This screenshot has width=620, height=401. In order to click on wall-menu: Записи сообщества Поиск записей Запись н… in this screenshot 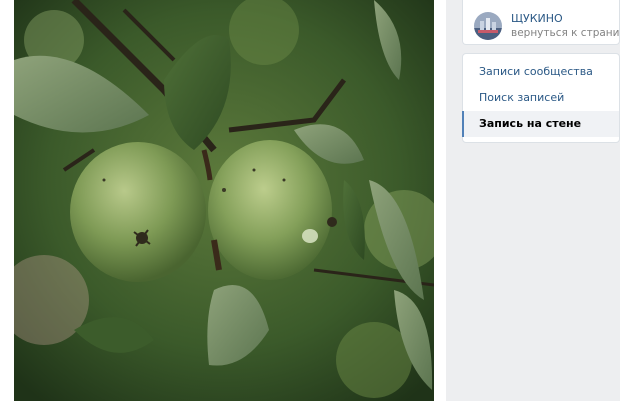, I will do `click(541, 98)`.